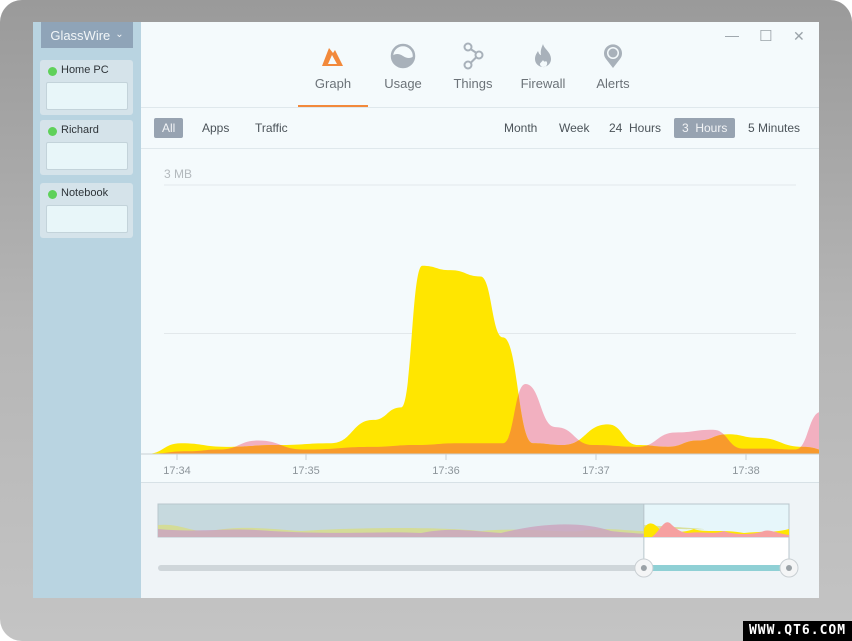  I want to click on tab-label: Usage, so click(403, 83).